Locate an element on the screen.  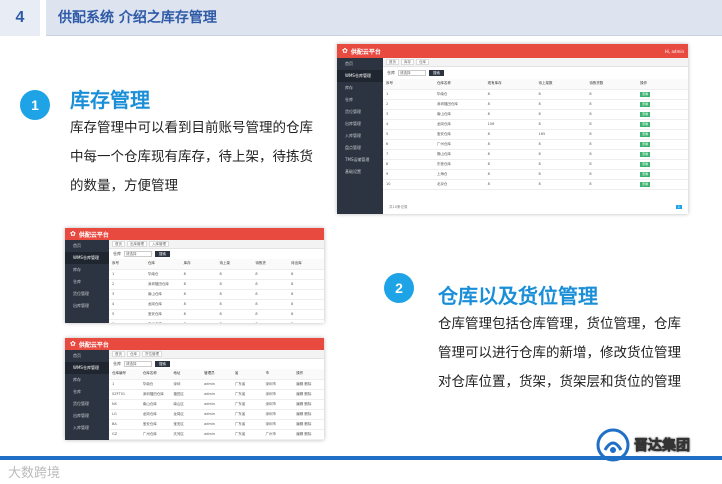
brand-logo-icon: ✿ is located at coordinates (73, 344).